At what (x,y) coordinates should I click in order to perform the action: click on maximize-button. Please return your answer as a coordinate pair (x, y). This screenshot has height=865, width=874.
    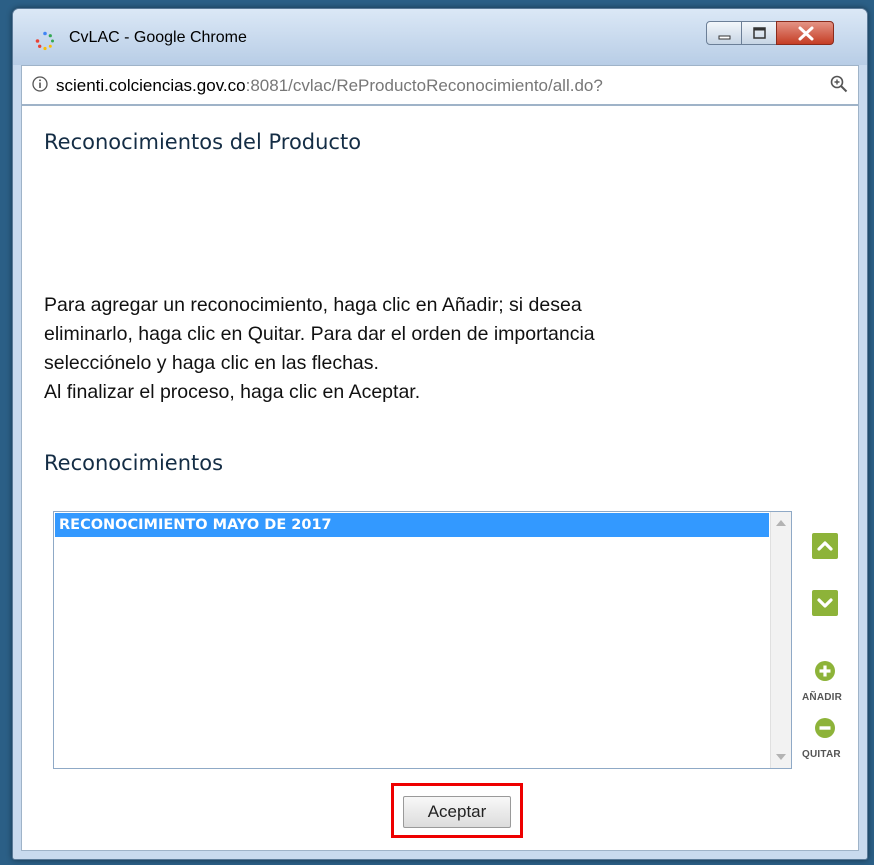
    Looking at the image, I should click on (759, 33).